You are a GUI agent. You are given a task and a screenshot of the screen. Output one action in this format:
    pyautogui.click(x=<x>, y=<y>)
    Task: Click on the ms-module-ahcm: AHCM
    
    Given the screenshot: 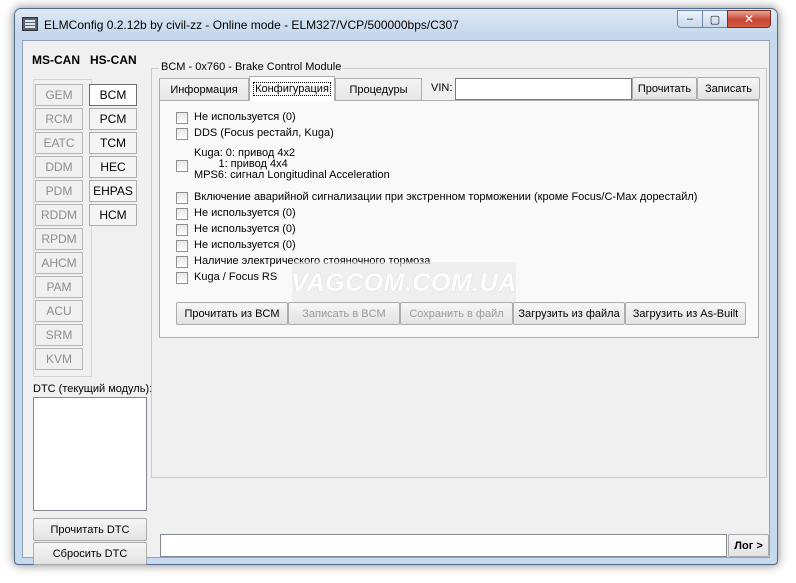 What is the action you would take?
    pyautogui.click(x=59, y=263)
    